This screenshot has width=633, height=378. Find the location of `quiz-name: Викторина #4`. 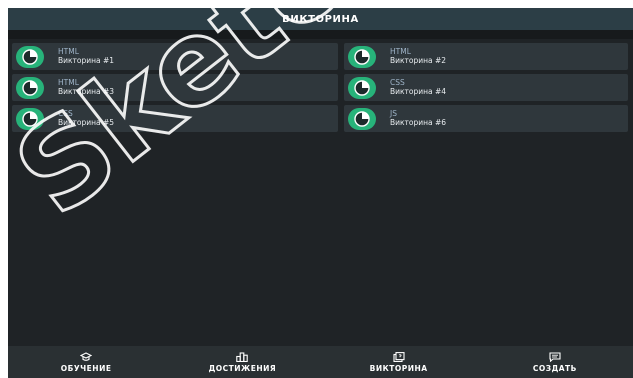

quiz-name: Викторина #4 is located at coordinates (418, 91).